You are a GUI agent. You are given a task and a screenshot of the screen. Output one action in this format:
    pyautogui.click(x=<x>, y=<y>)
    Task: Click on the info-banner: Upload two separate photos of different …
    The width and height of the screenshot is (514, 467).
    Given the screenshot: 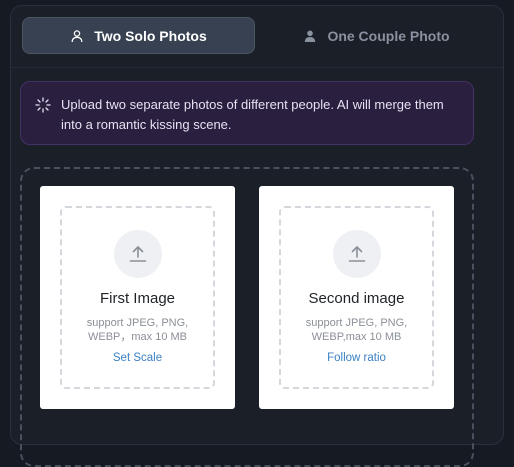 What is the action you would take?
    pyautogui.click(x=247, y=113)
    